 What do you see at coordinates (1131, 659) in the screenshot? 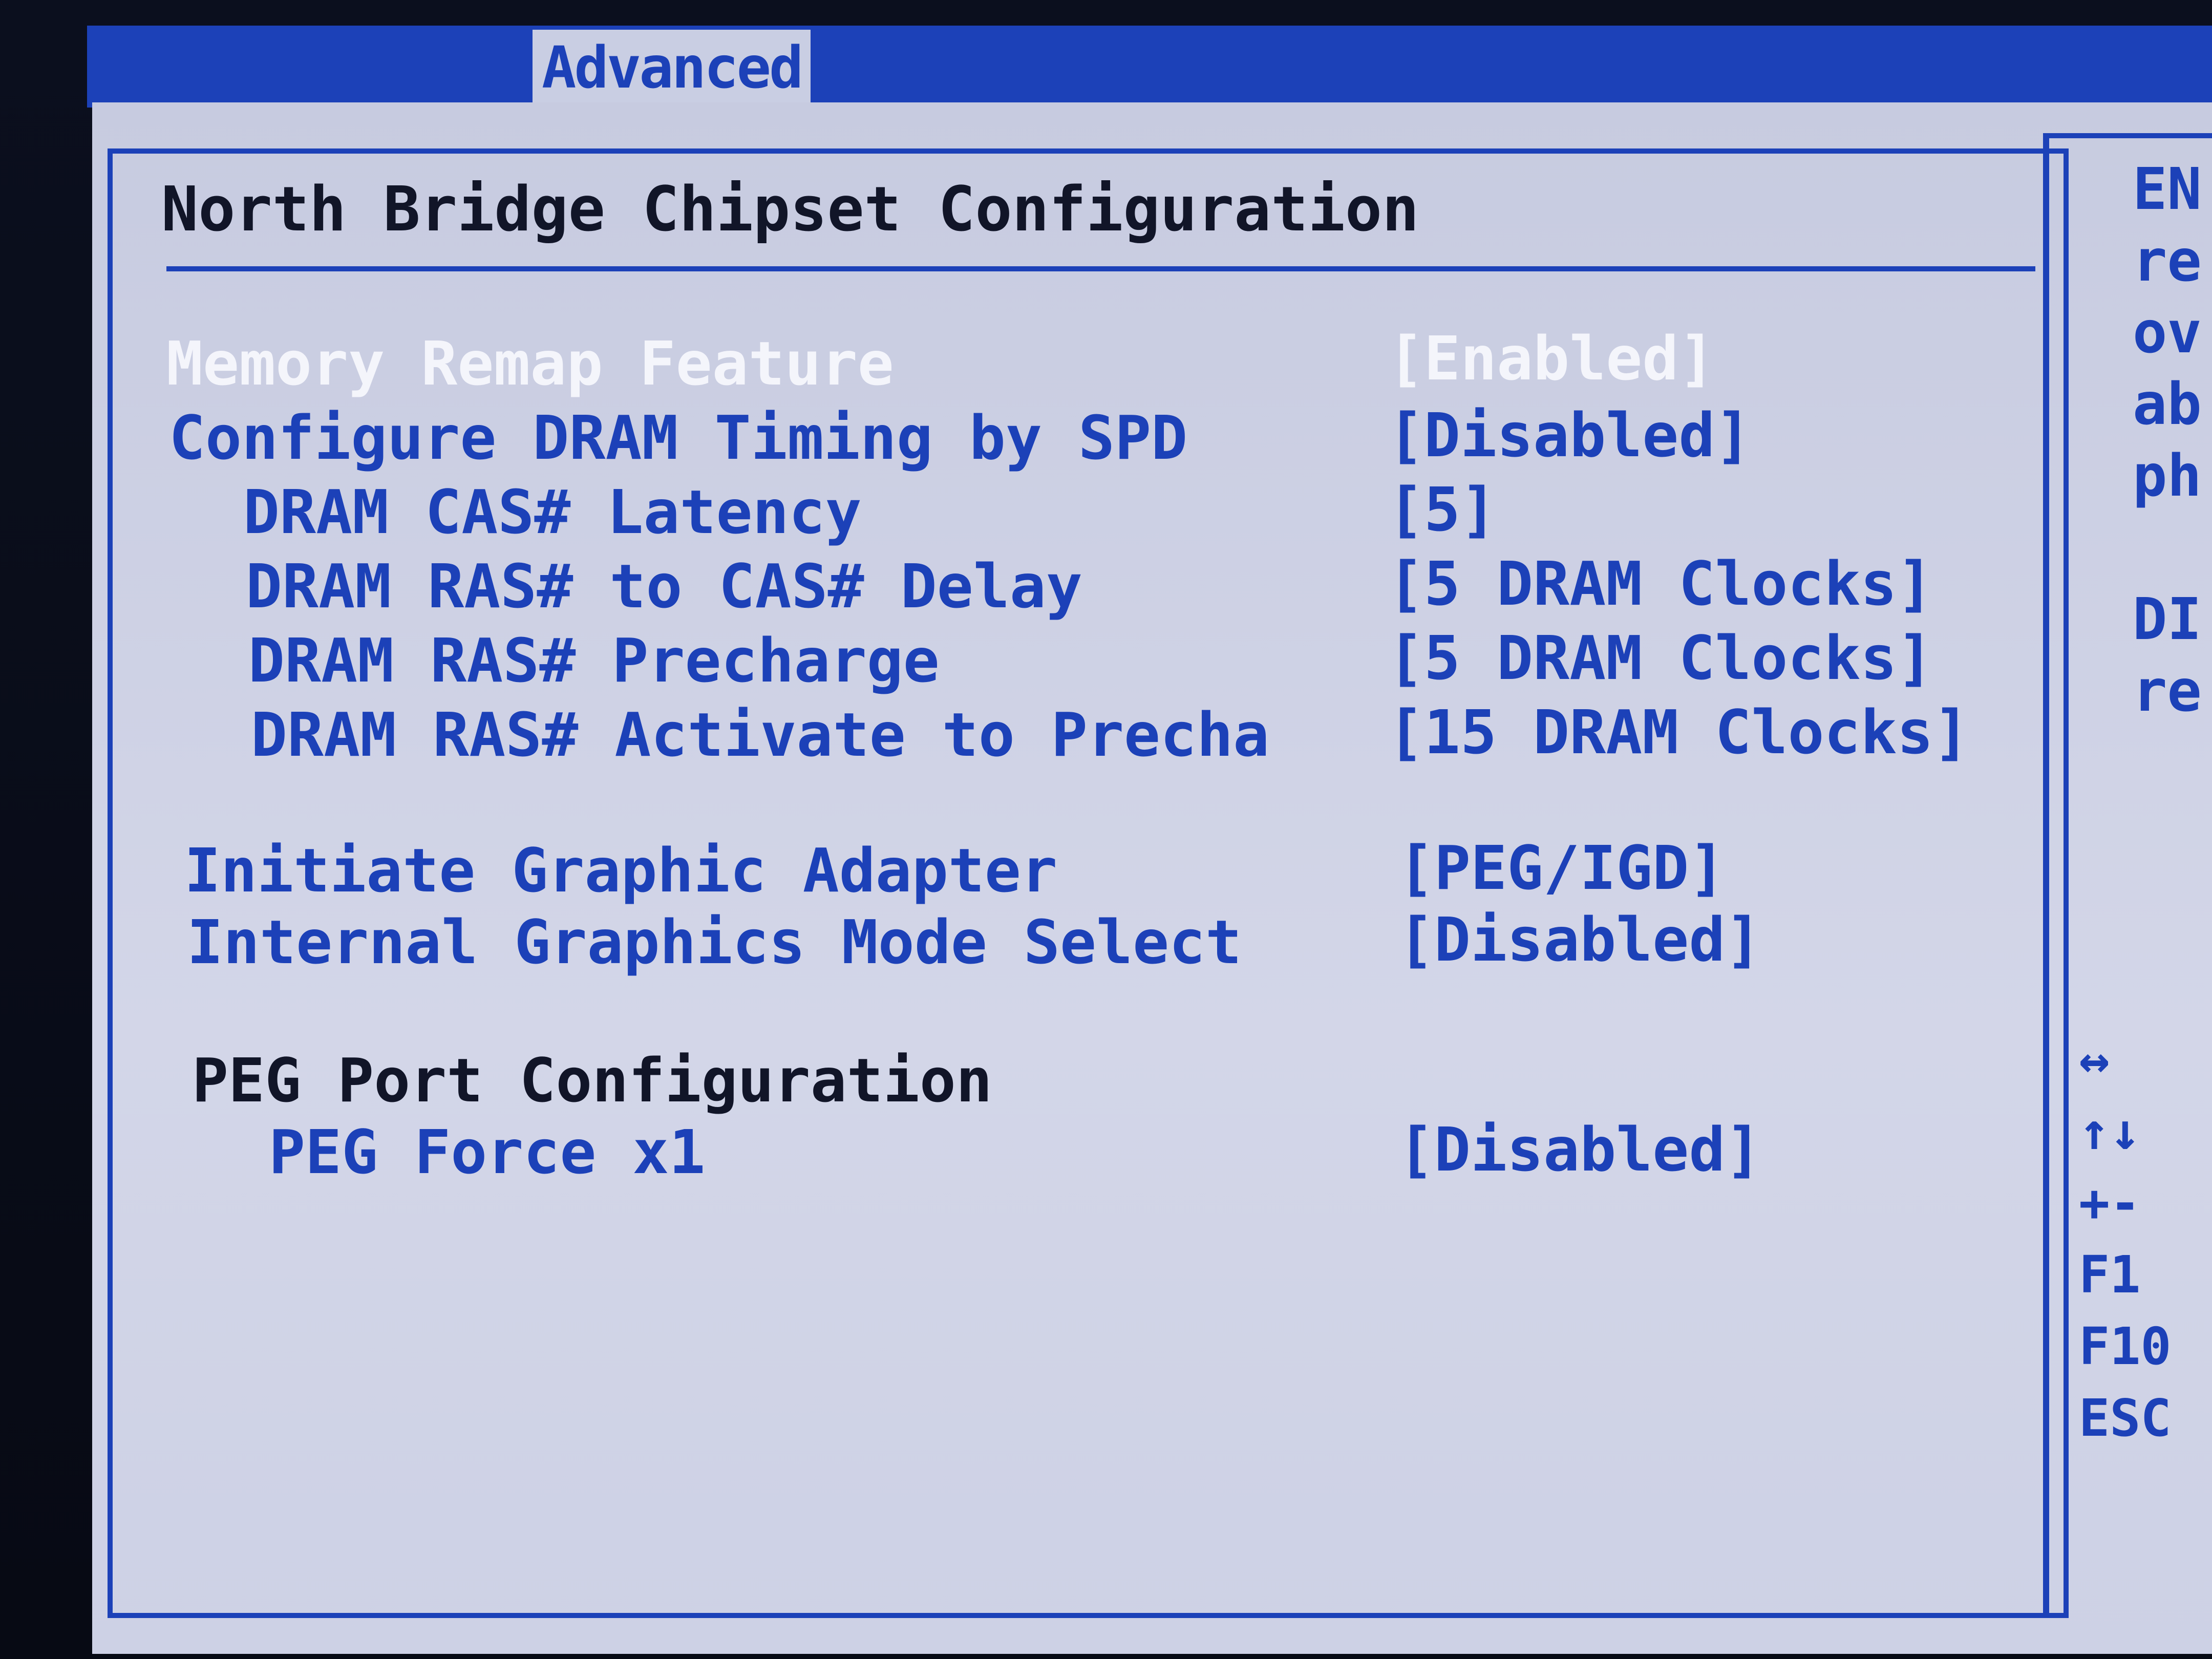
I see `setting-dram-ras-precharge: DRAM RAS# Precharge [5 DRAM Clocks]` at bounding box center [1131, 659].